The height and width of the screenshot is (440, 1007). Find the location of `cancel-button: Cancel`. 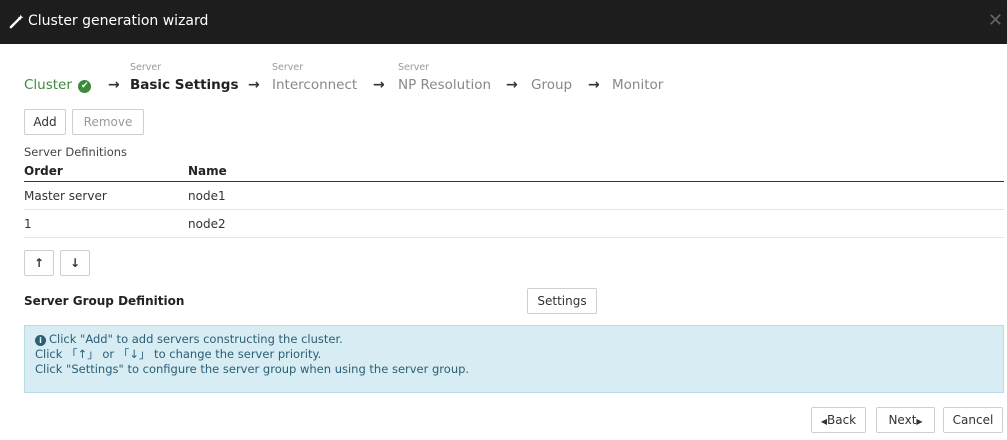

cancel-button: Cancel is located at coordinates (973, 420).